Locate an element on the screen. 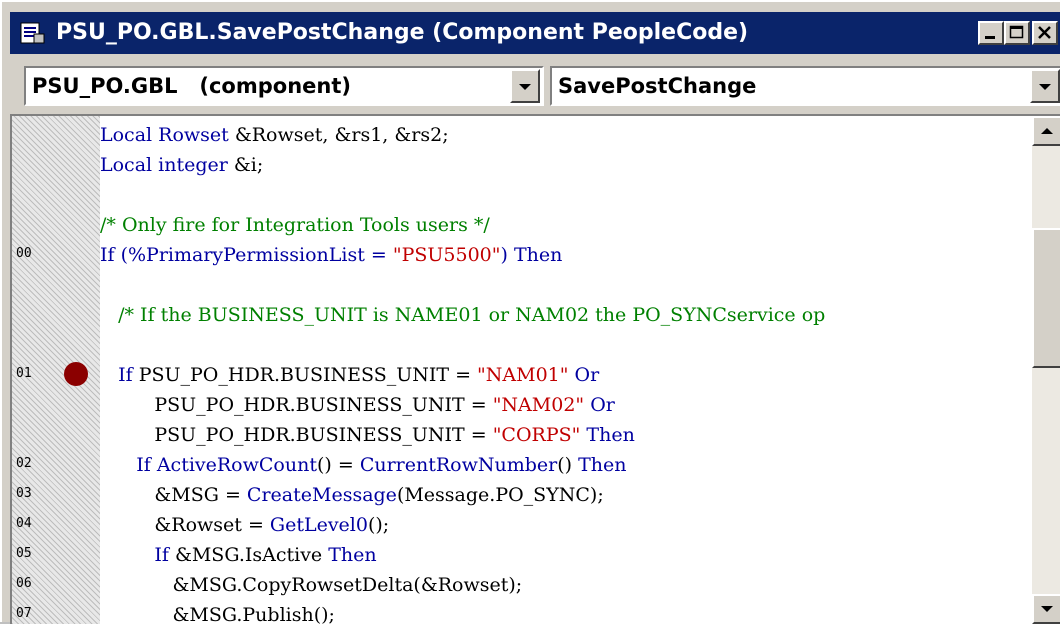 Image resolution: width=1060 pixels, height=624 pixels. code-line: &MSG = CreateMessage(Message.PO_SYNC); is located at coordinates (352, 495).